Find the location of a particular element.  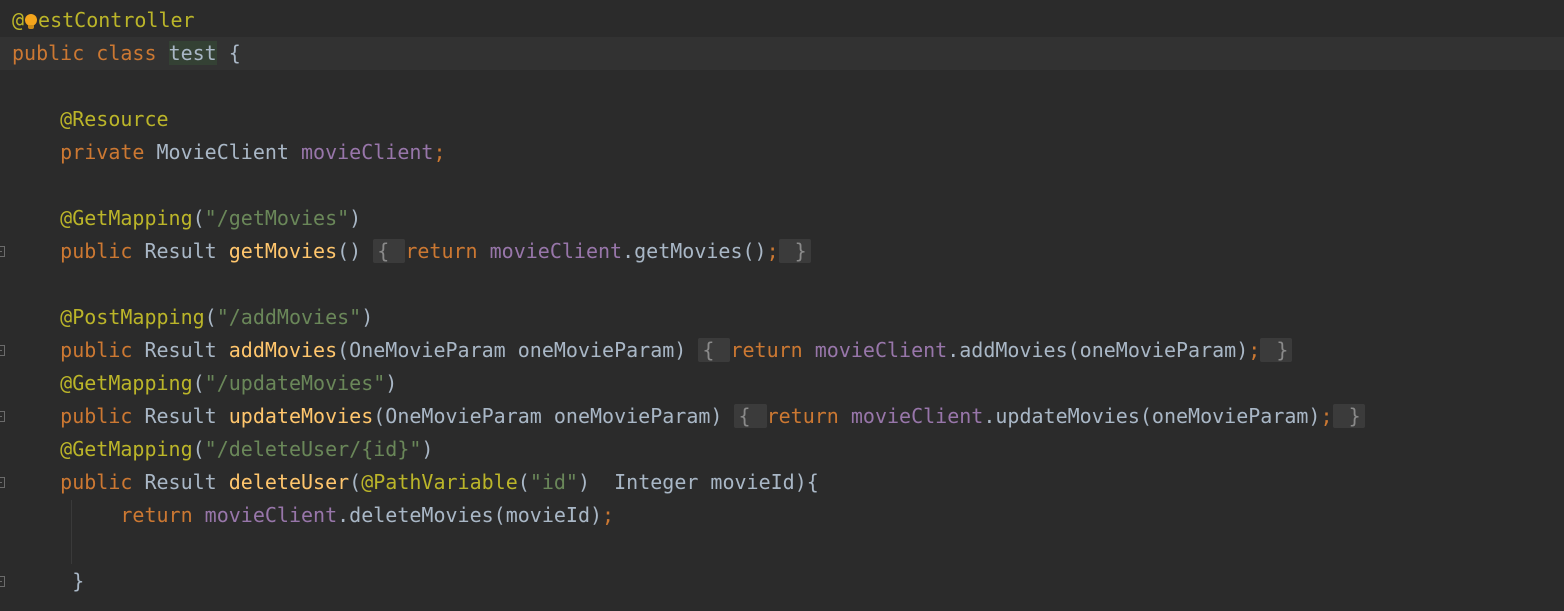

code-token: ) Integer movieId){ is located at coordinates (698, 482).